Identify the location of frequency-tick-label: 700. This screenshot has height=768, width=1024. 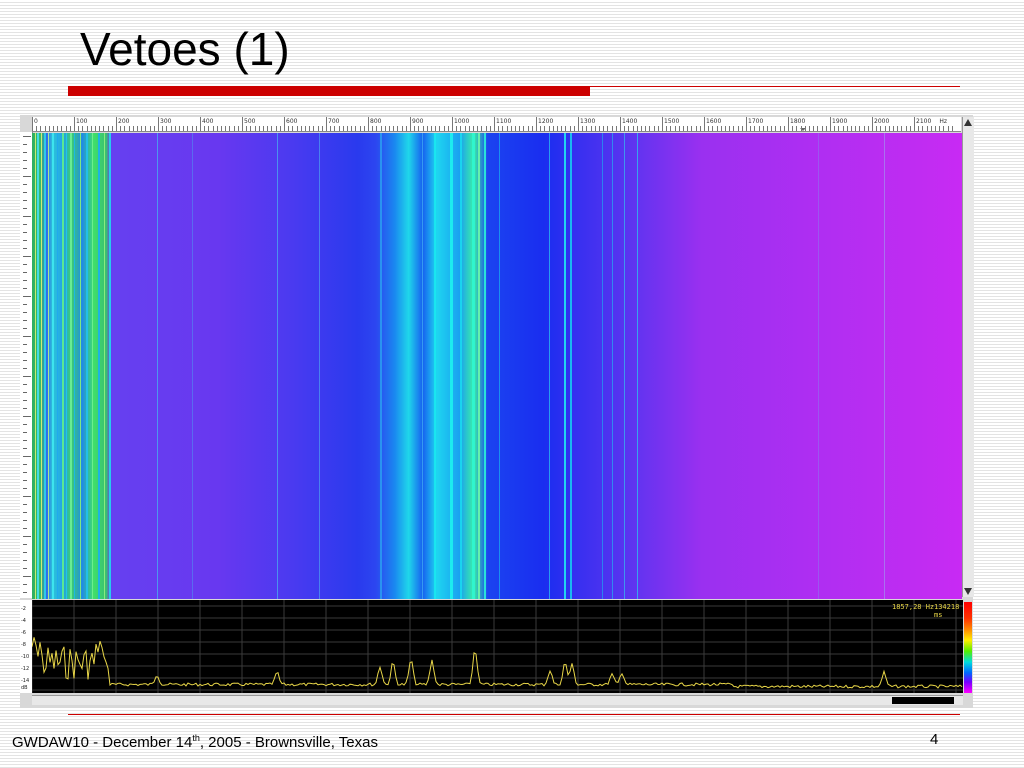
(334, 121).